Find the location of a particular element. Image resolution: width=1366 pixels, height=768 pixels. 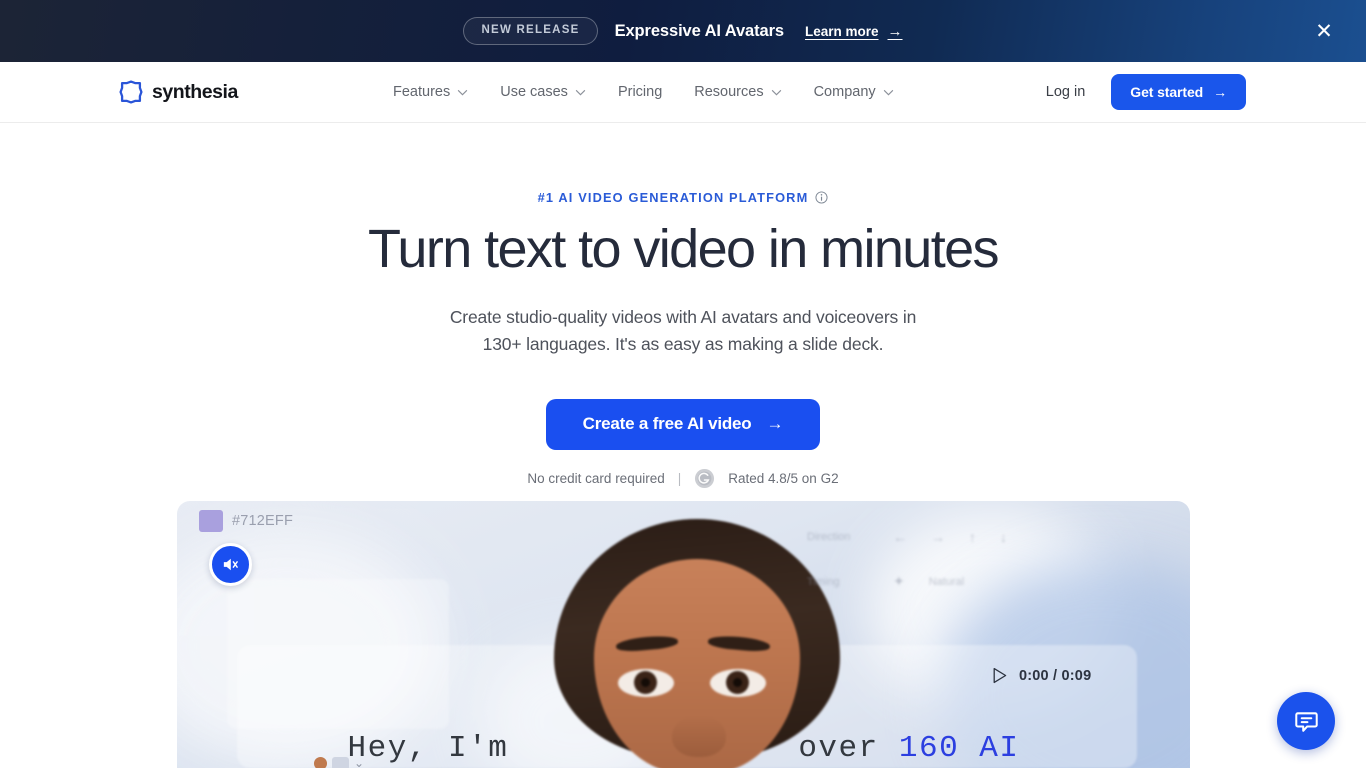

create-free-ai-video-button: Create a free AI video → is located at coordinates (683, 424).